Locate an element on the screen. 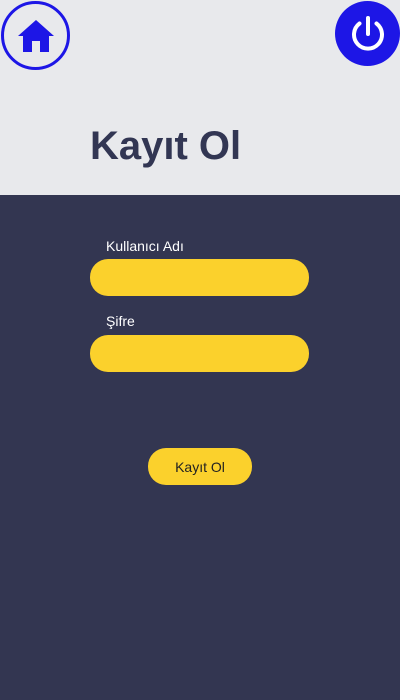  username-label: Kullanıcı Adı is located at coordinates (145, 246).